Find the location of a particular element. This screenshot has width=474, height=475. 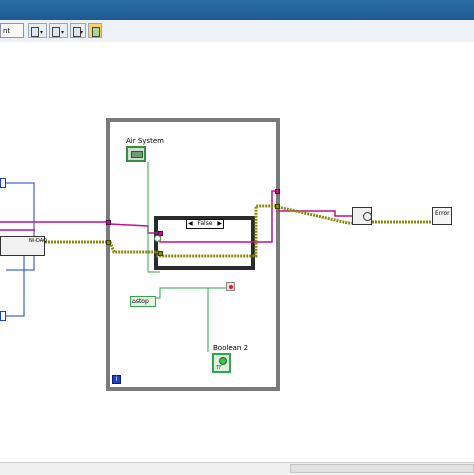

case-prev-icon: ◀ is located at coordinates (190, 224).